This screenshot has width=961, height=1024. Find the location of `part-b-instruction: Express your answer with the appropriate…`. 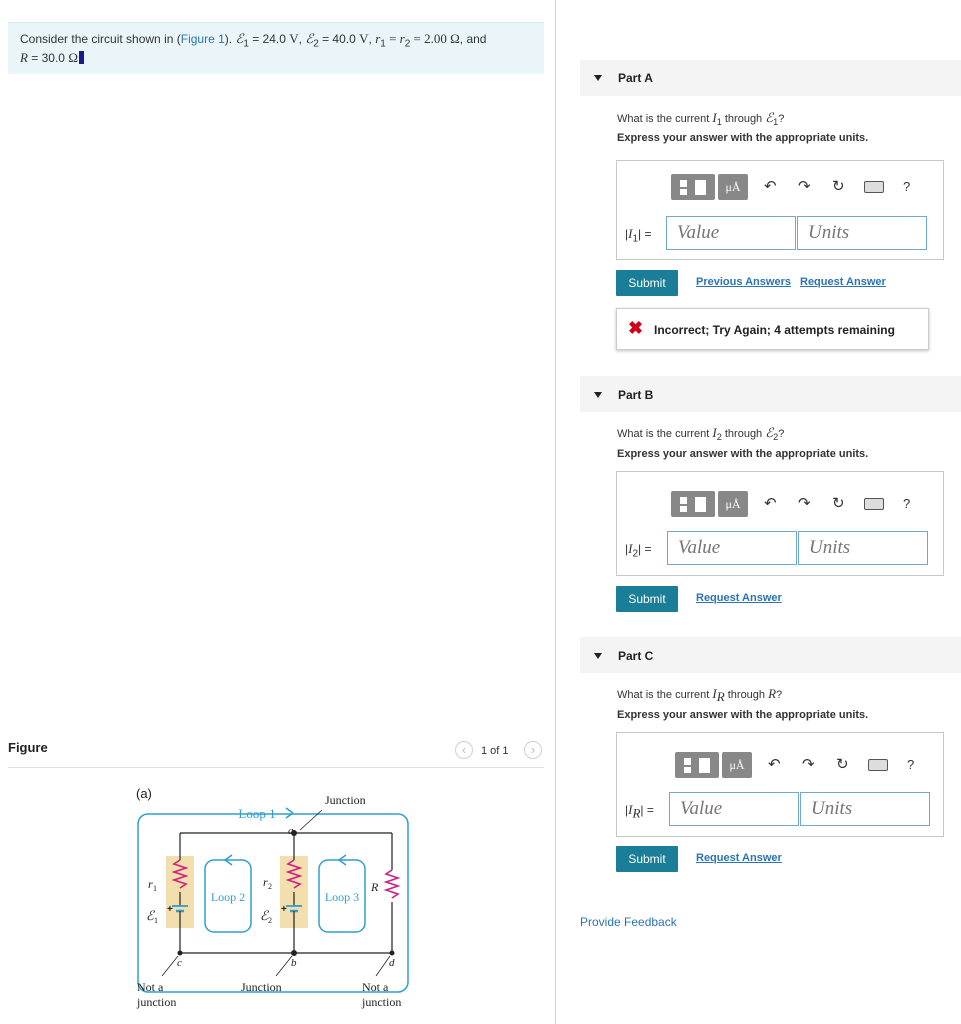

part-b-instruction: Express your answer with the appropriate… is located at coordinates (743, 454).